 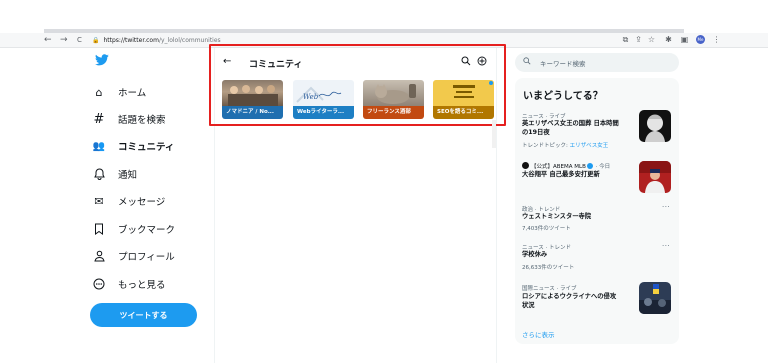 I want to click on trend-title: 大谷翔平 自己最多安打更新, so click(x=561, y=174).